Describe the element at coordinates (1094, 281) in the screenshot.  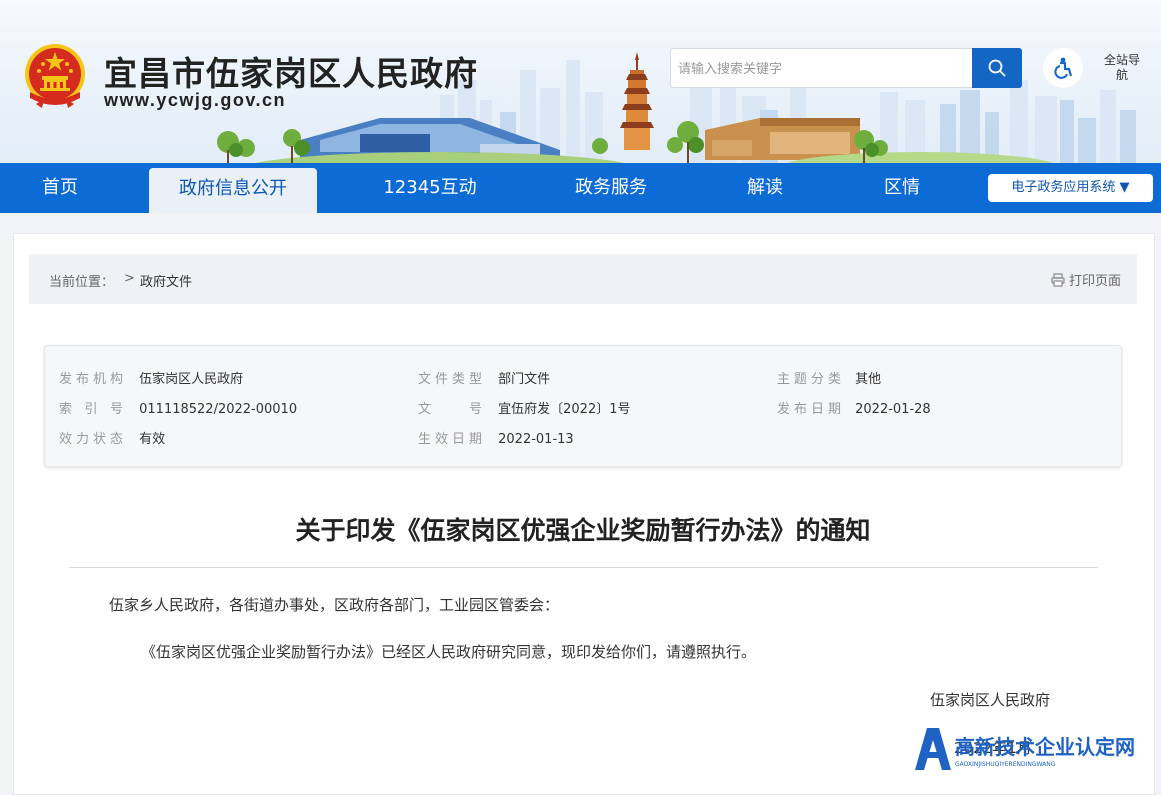
I see `print-page-label: 打印页面` at that location.